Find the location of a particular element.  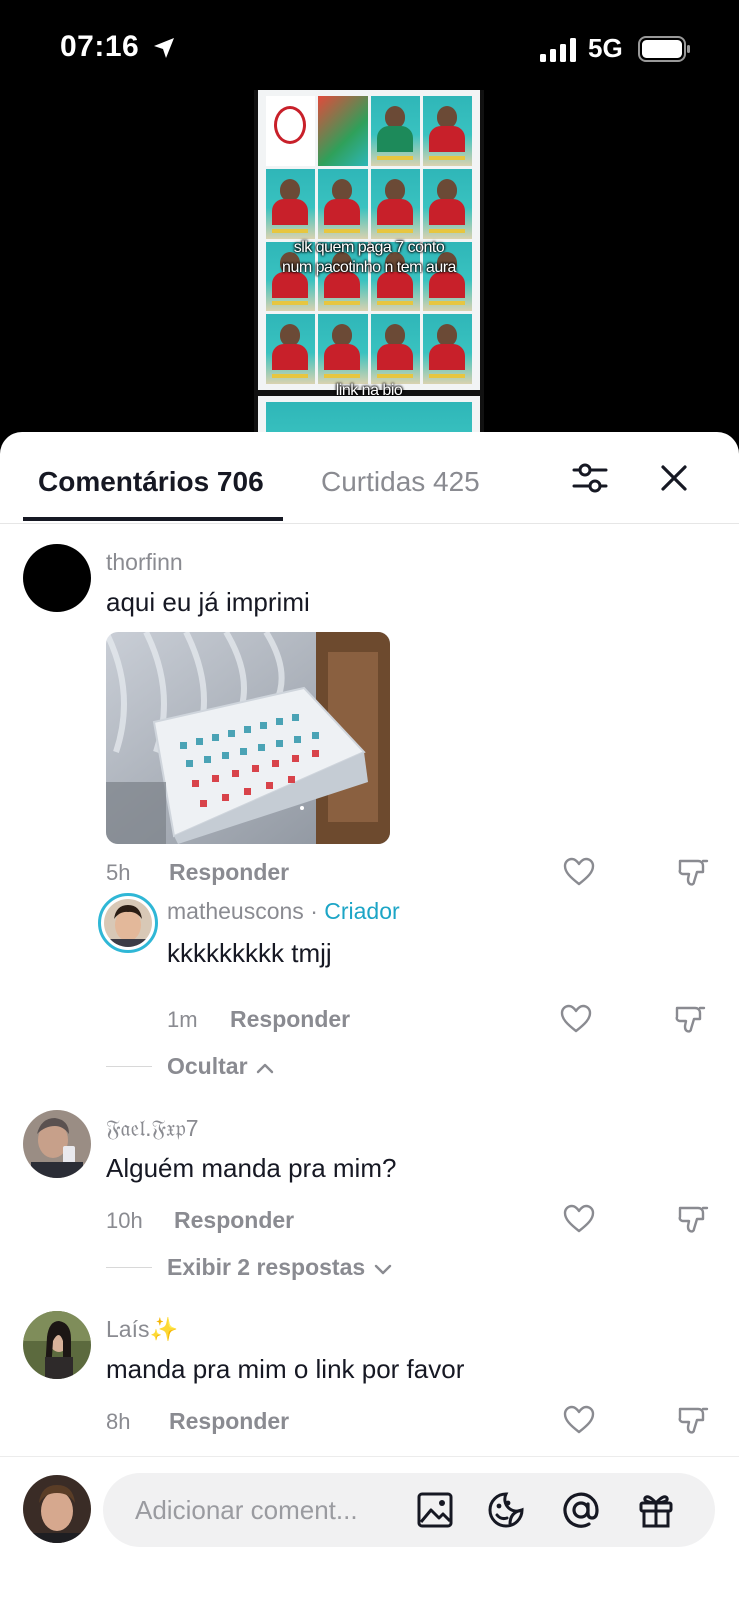

comment-username: Laís✨ is located at coordinates (142, 1329).